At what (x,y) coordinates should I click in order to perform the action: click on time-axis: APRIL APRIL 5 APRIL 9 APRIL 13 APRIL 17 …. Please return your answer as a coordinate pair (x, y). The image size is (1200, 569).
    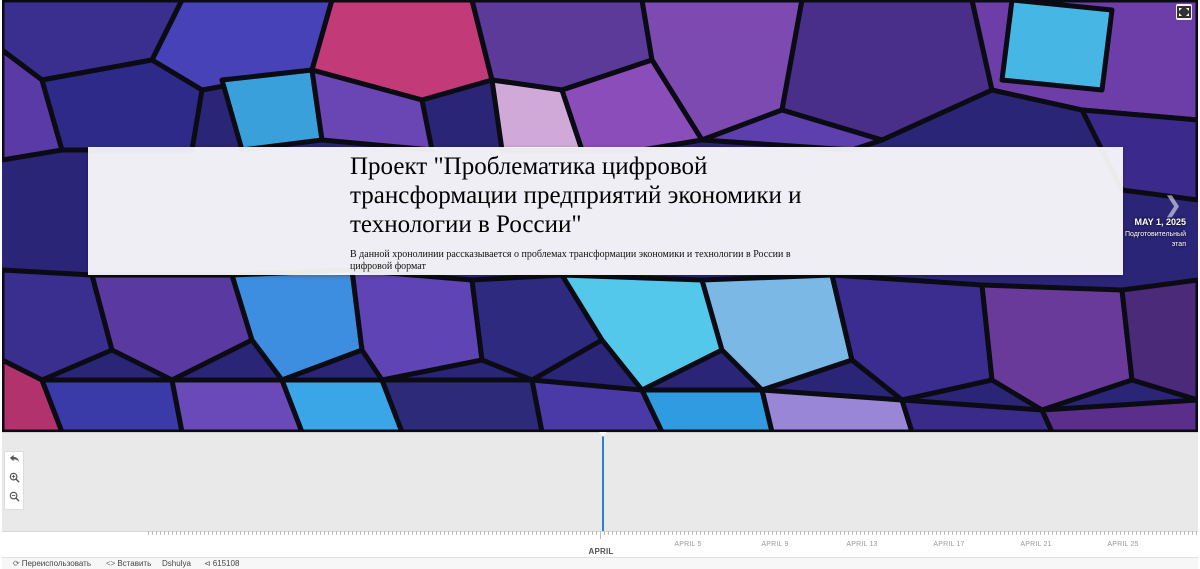
    Looking at the image, I should click on (600, 544).